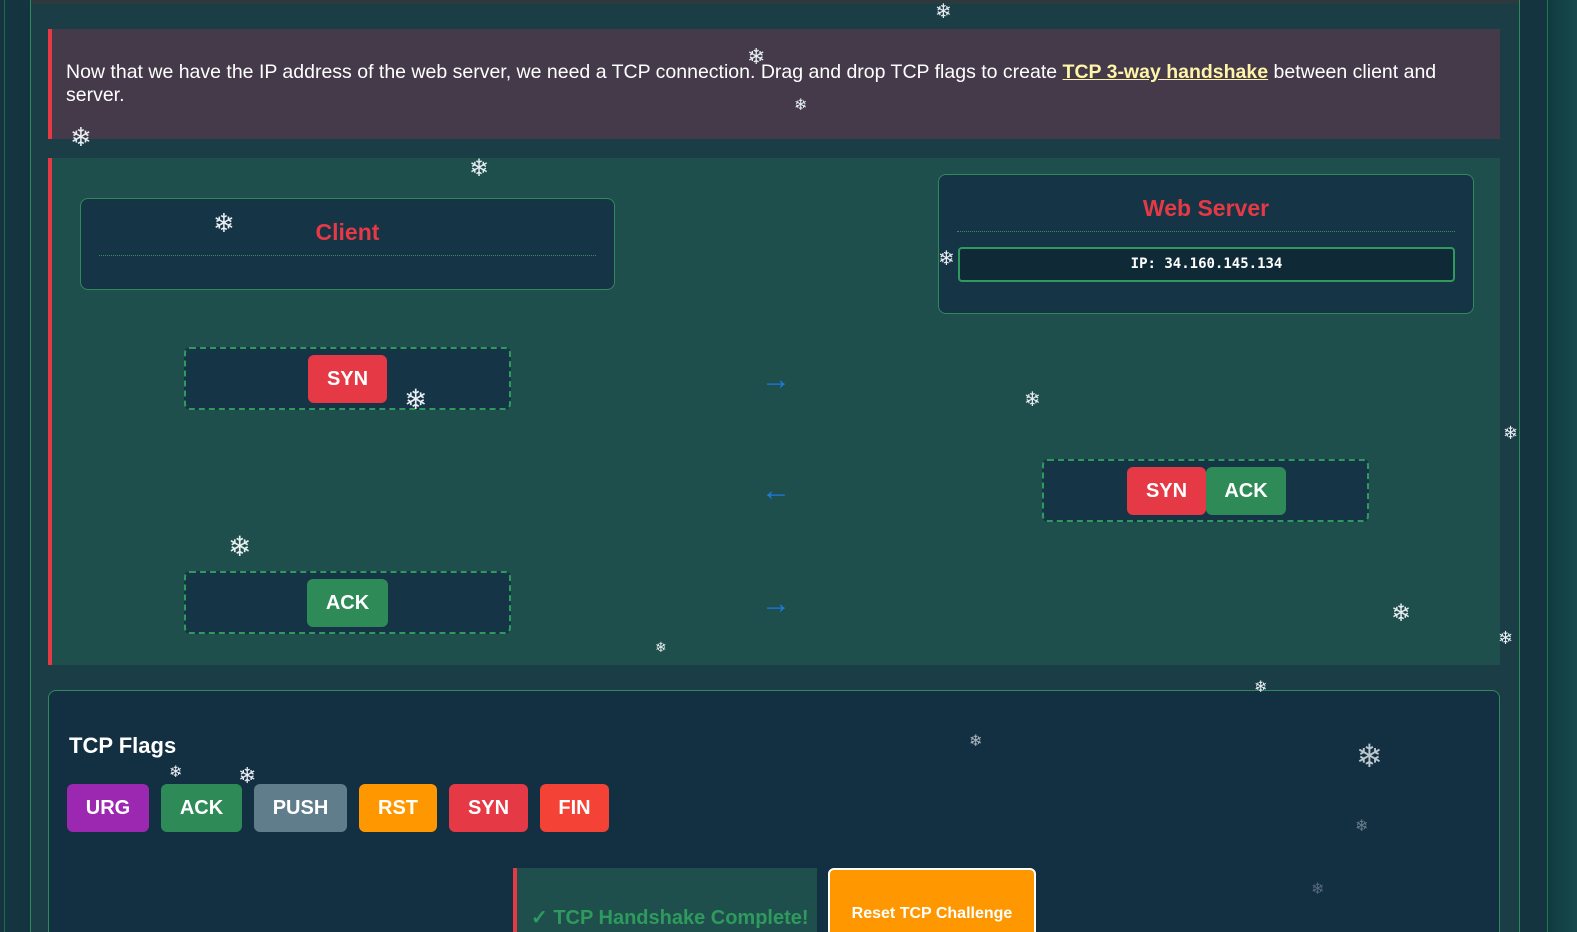 Image resolution: width=1577 pixels, height=932 pixels. I want to click on server-dropzone-step2: SYN ACK, so click(1205, 490).